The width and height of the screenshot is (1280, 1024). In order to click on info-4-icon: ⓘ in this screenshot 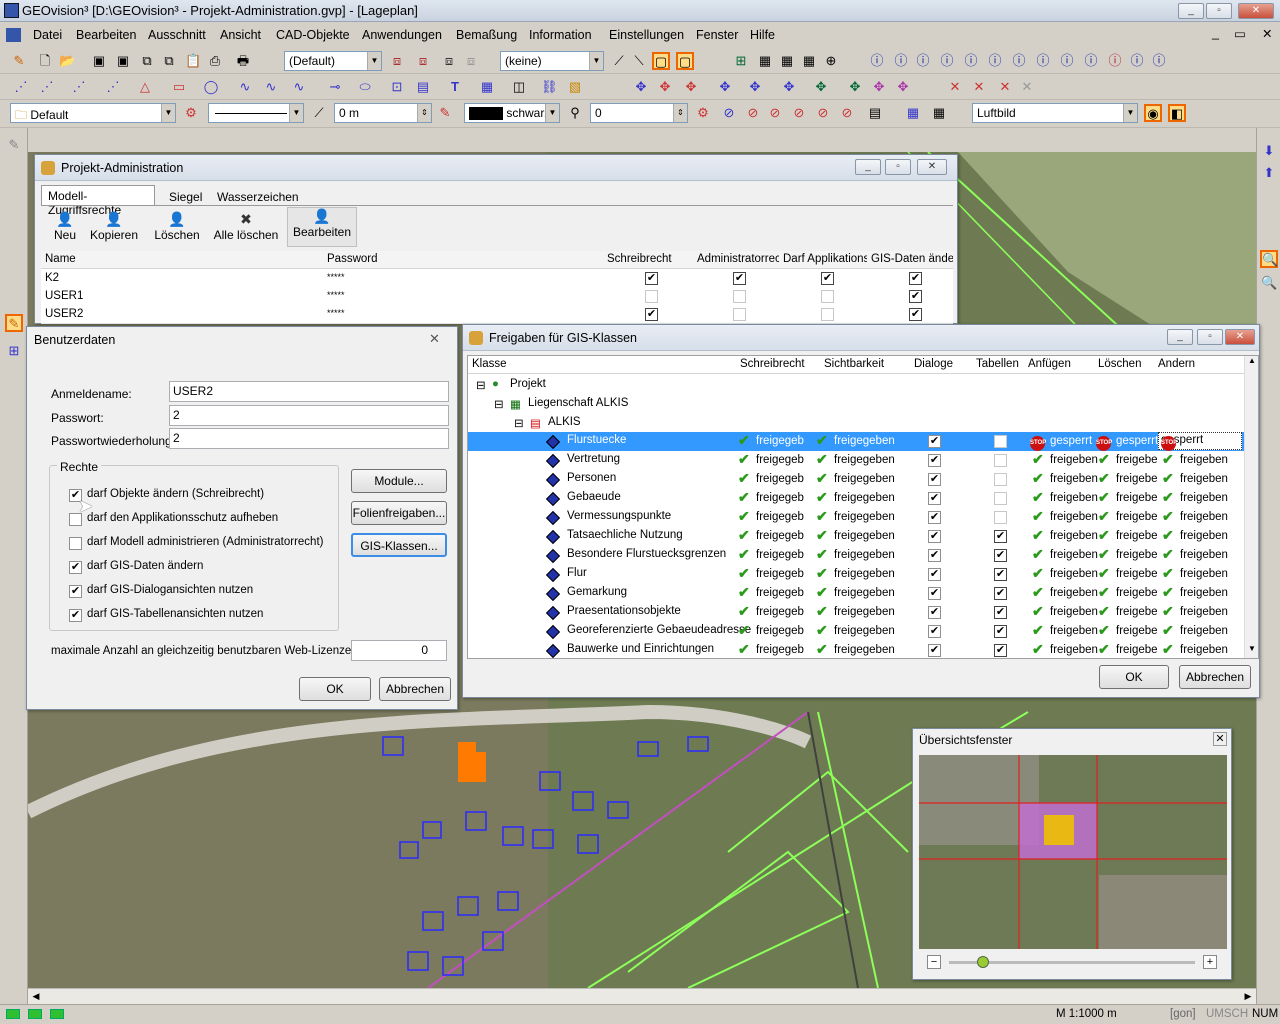, I will do `click(947, 61)`.